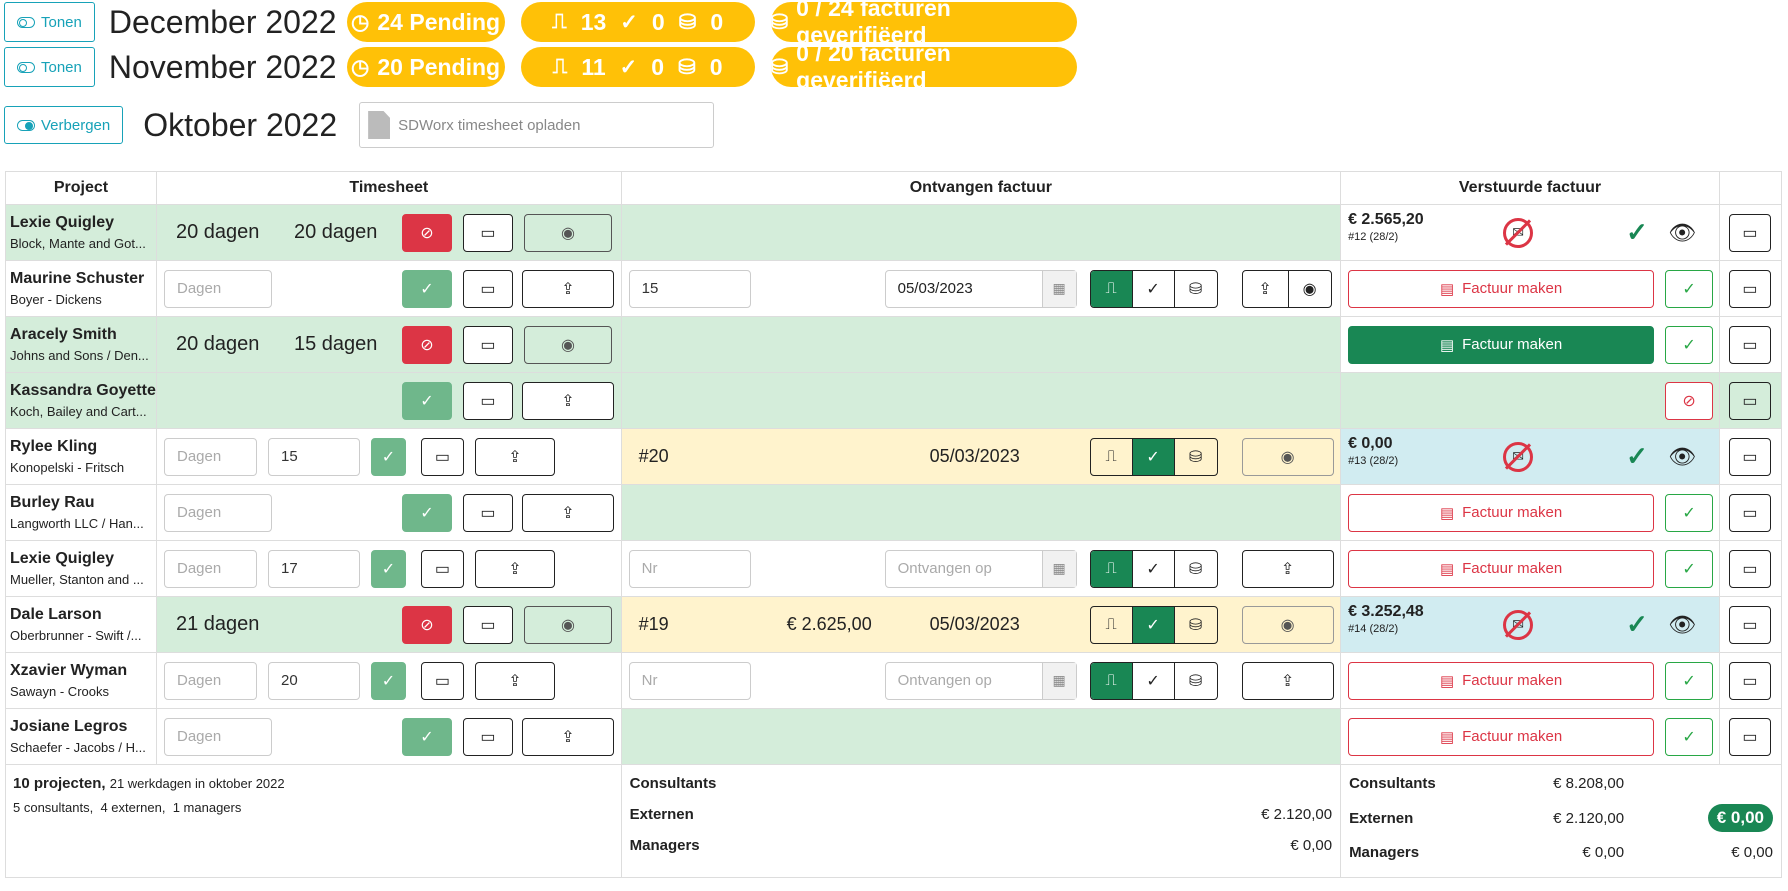 Image resolution: width=1788 pixels, height=891 pixels. What do you see at coordinates (313, 456) in the screenshot?
I see `days-billed-input: 15` at bounding box center [313, 456].